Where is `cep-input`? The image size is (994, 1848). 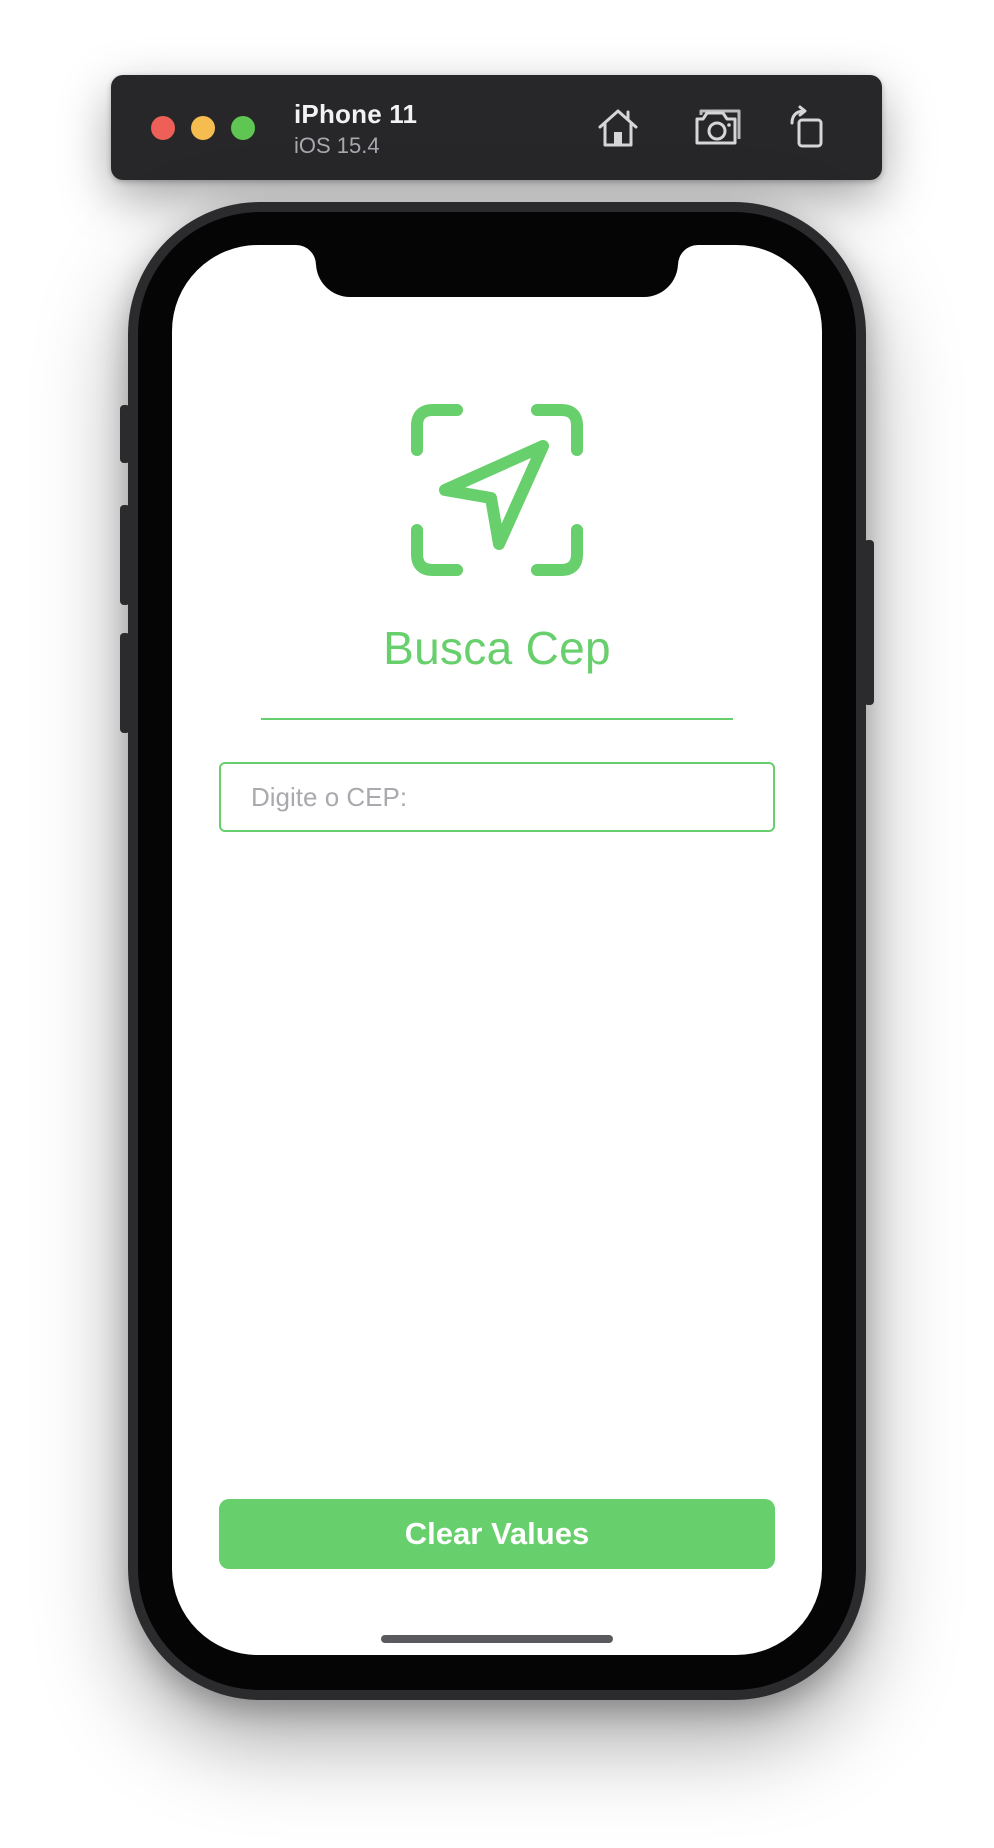 cep-input is located at coordinates (497, 797).